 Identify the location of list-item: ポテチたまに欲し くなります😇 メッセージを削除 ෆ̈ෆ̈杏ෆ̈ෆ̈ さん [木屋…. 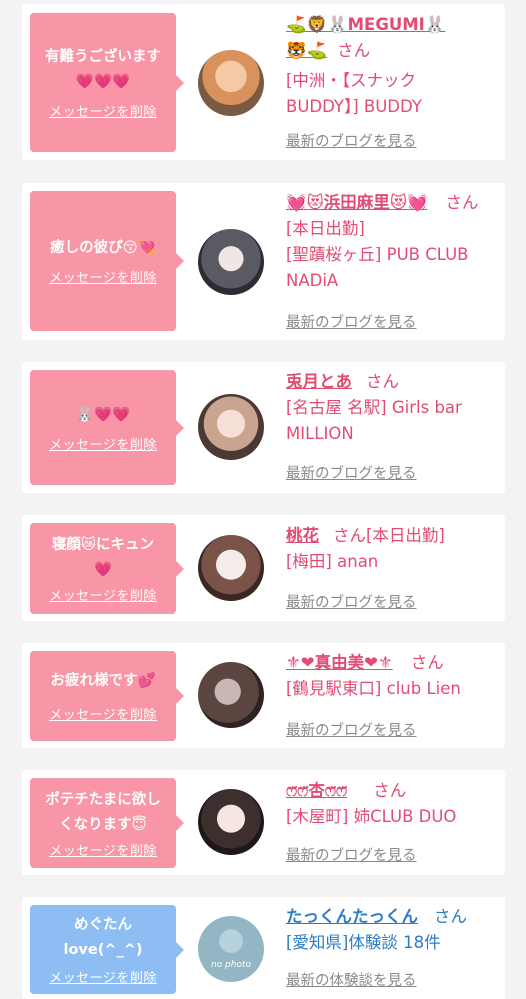
(263, 822).